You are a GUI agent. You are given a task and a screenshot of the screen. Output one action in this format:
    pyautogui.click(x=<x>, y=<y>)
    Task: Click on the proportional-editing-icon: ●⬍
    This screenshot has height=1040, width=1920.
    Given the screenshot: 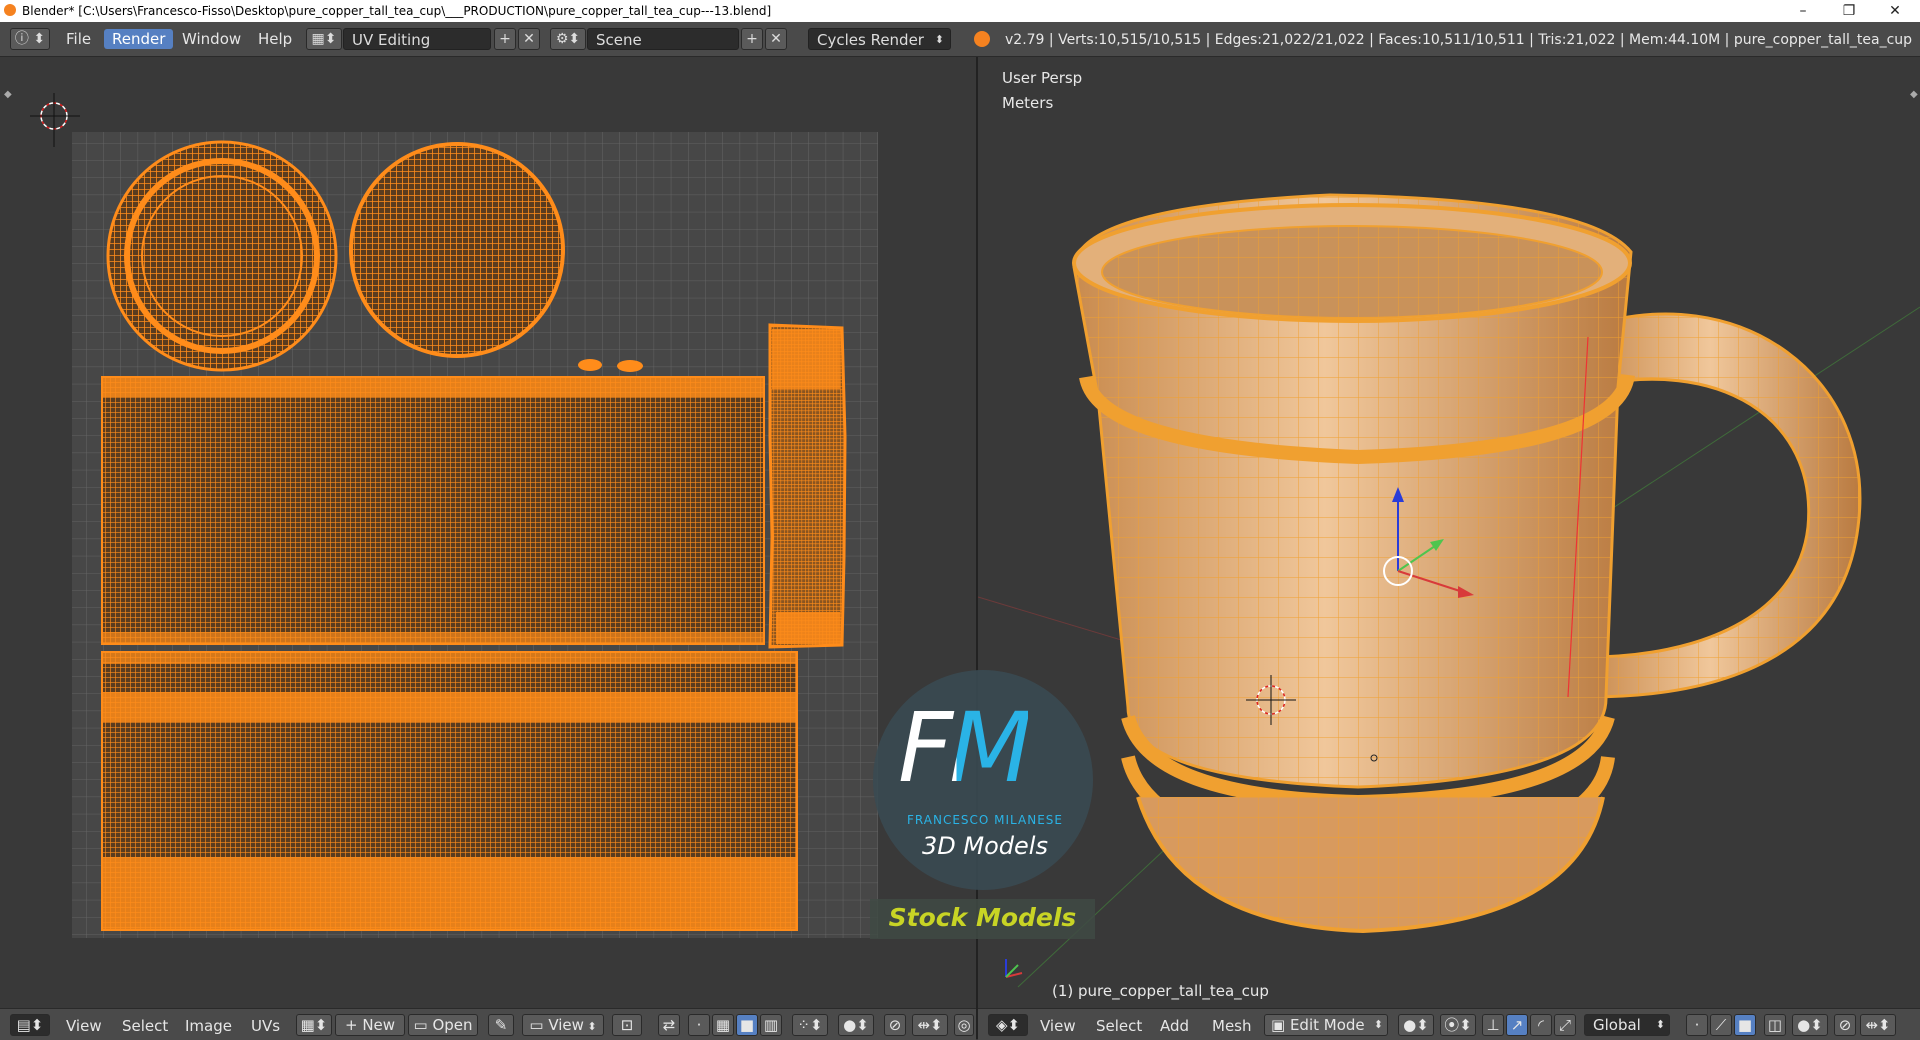 What is the action you would take?
    pyautogui.click(x=1810, y=1025)
    